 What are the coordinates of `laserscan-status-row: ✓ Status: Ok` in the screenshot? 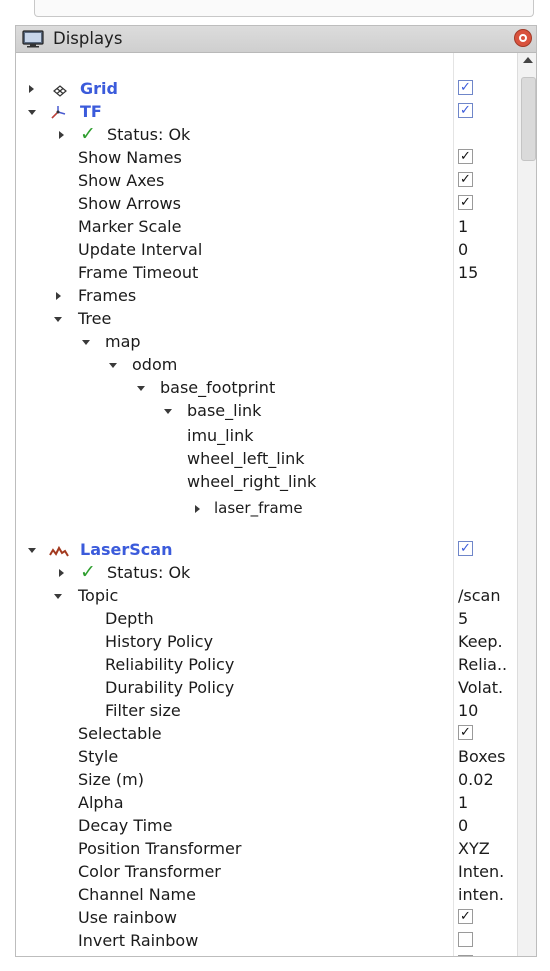 It's located at (266, 572).